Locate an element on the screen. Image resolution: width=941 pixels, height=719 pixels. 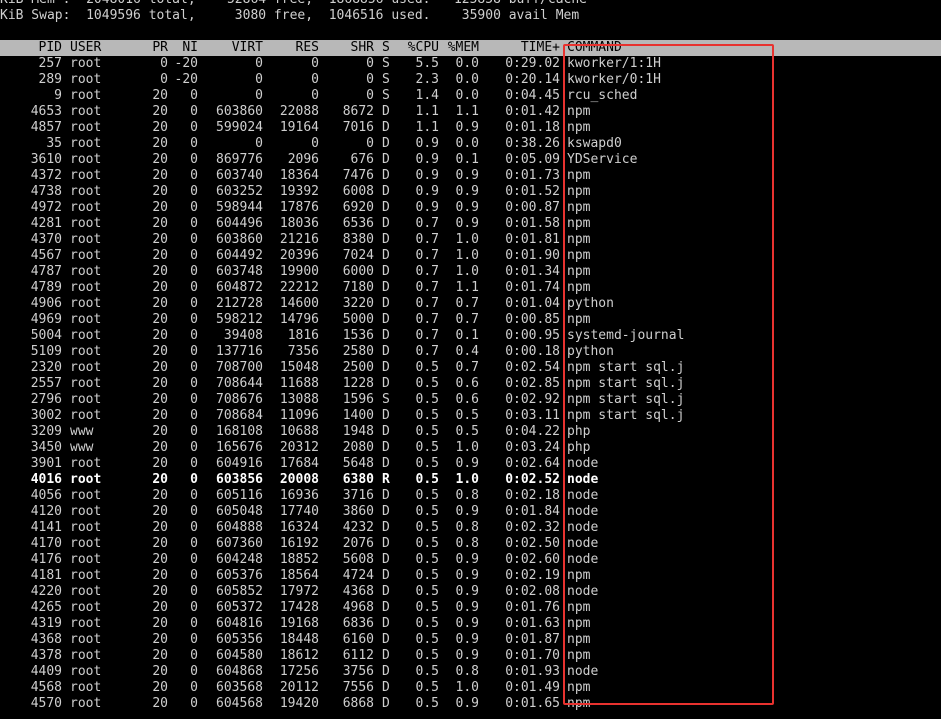
cell-res: 10688 is located at coordinates (299, 431).